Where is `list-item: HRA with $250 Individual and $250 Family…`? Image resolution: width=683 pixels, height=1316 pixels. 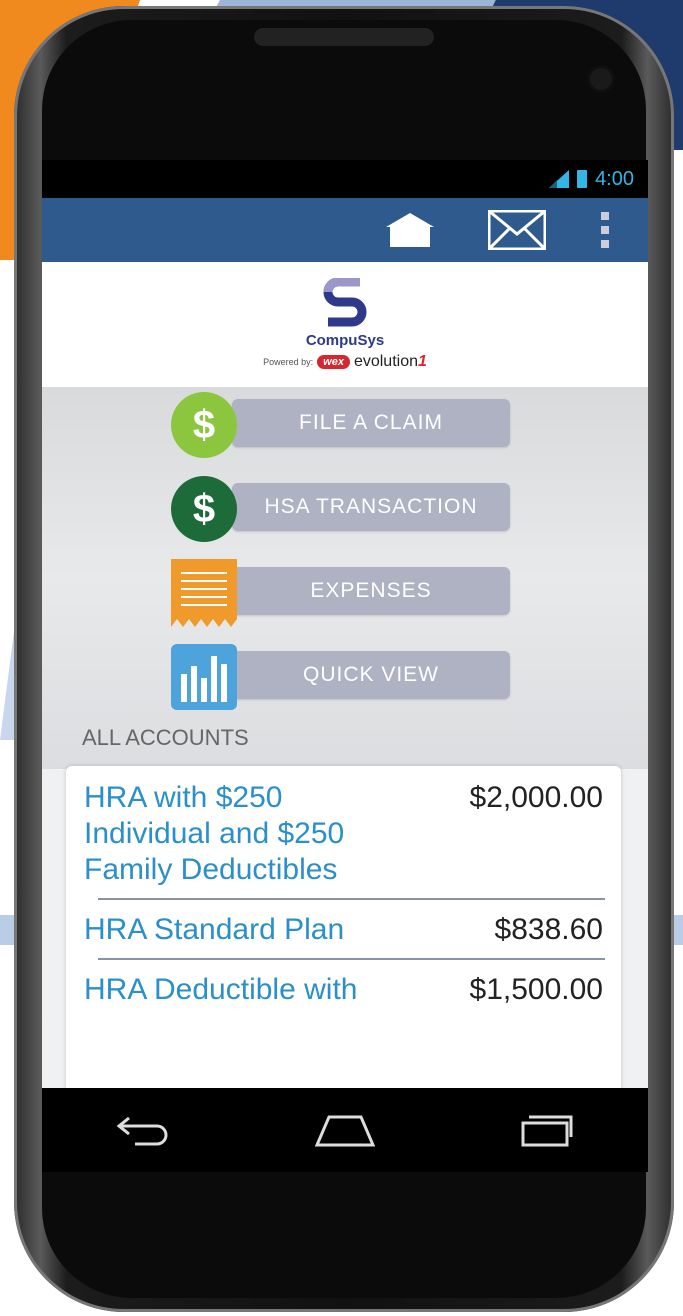 list-item: HRA with $250 Individual and $250 Family… is located at coordinates (343, 827).